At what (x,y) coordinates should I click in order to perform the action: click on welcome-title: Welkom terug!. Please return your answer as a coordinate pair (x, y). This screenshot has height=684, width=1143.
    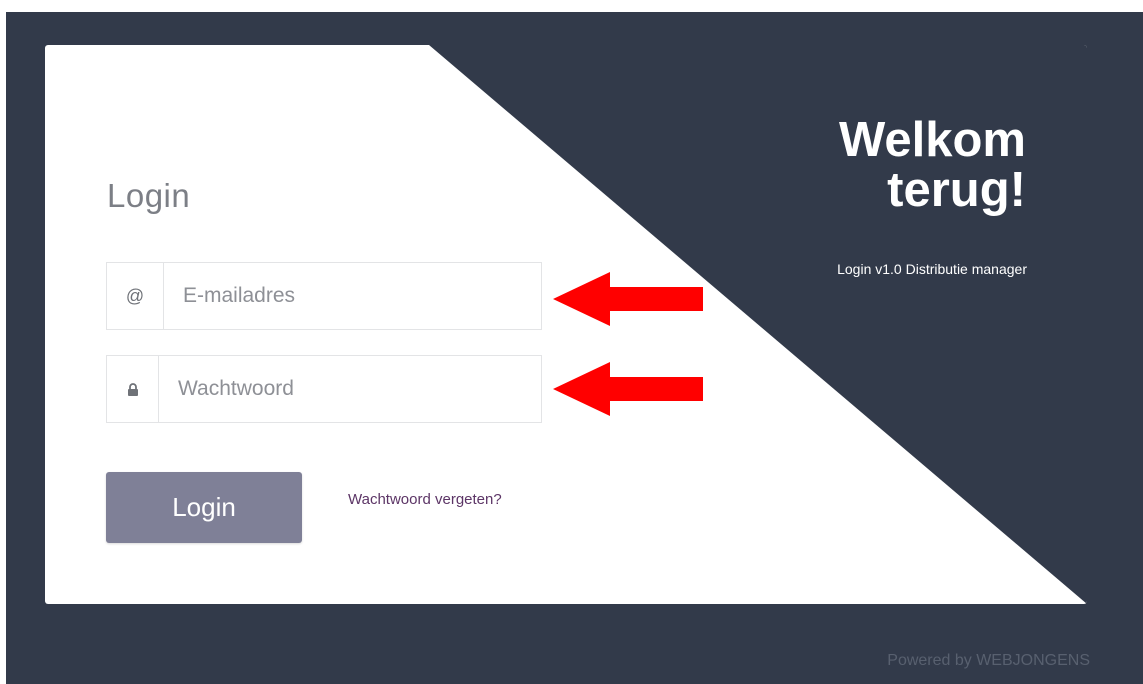
    Looking at the image, I should click on (932, 165).